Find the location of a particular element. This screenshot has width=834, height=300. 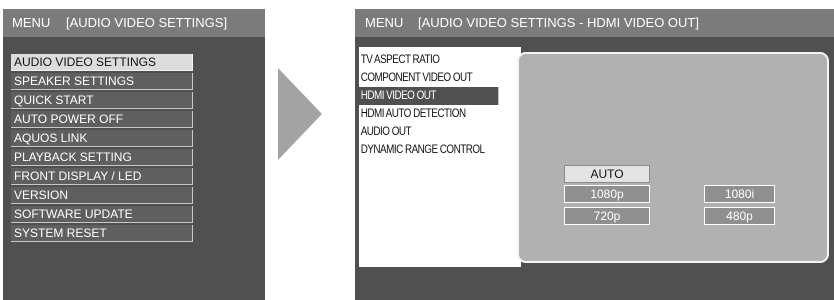

menu-item-front-display-led: FRONT DISPLAY / LED is located at coordinates (102, 176).